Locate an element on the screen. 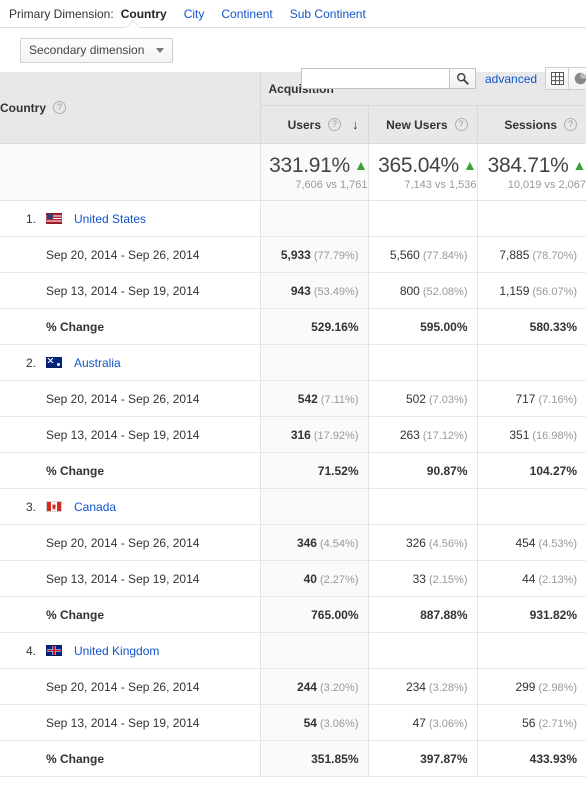 Image resolution: width=586 pixels, height=797 pixels. metric-percent: (7.16%) is located at coordinates (558, 399).